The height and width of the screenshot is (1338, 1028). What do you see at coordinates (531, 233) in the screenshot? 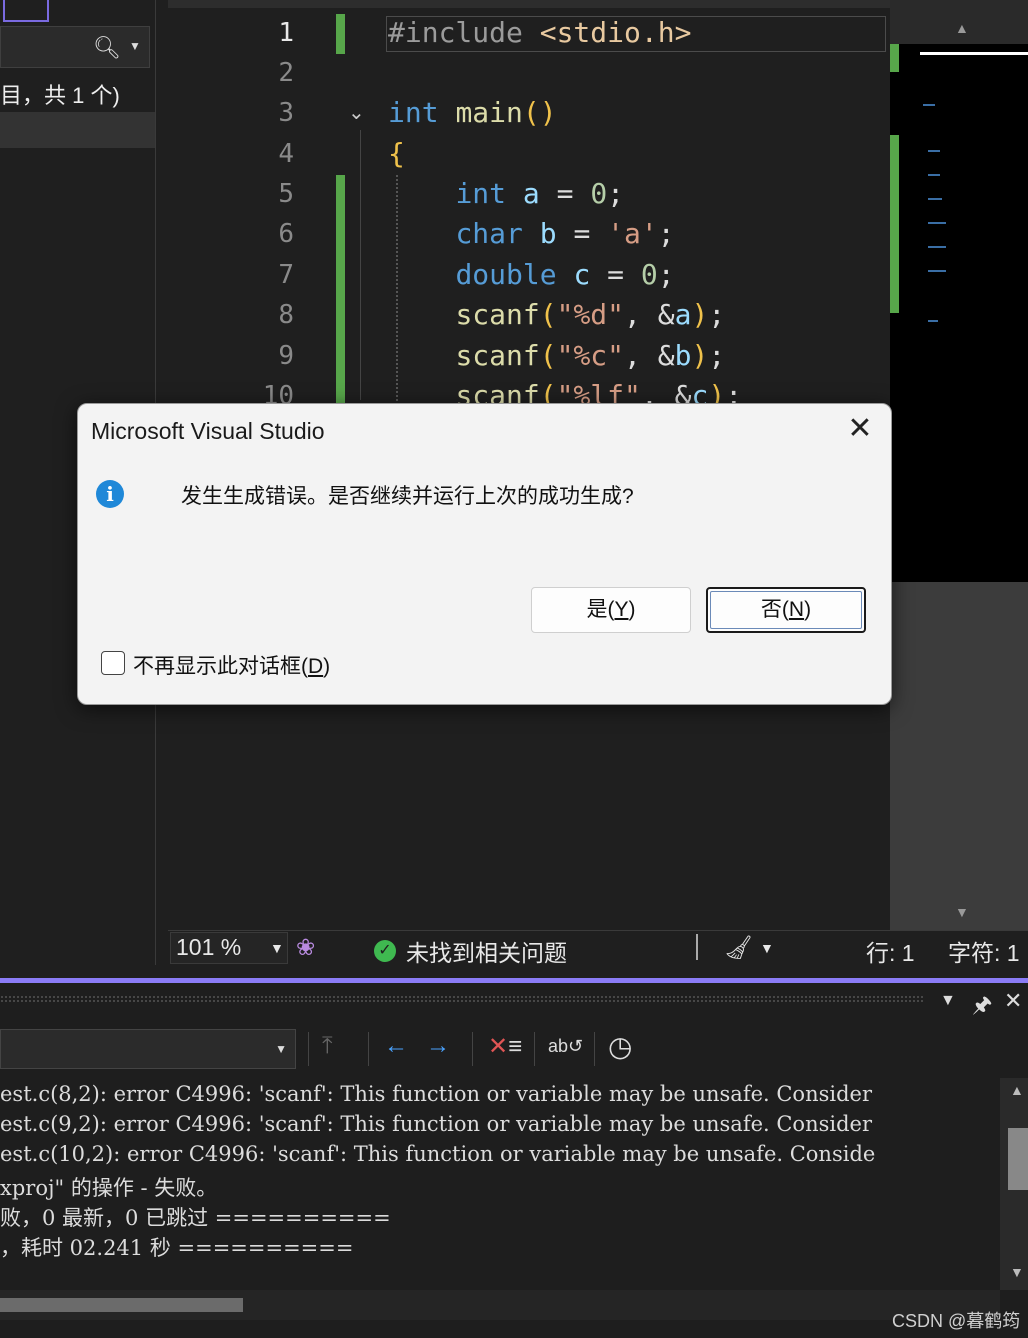
I see `code-line: char b = 'a';` at bounding box center [531, 233].